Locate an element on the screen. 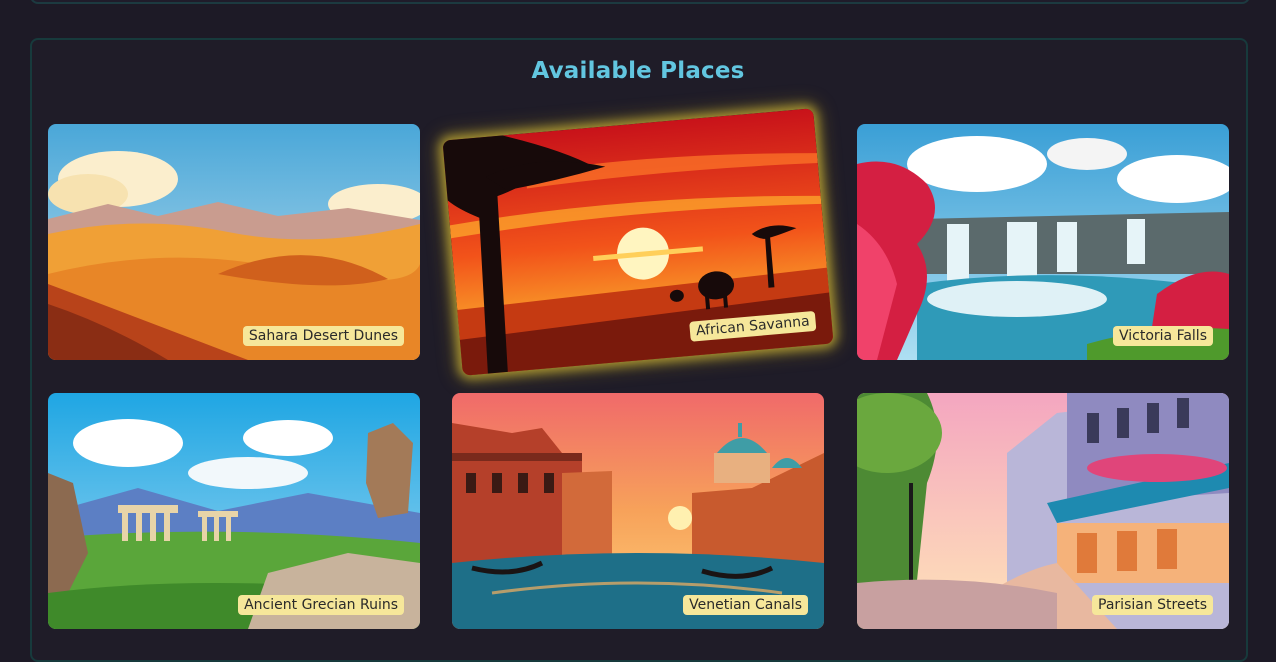 This screenshot has height=662, width=1276. place-card-victoria-falls: Victoria Falls is located at coordinates (1043, 242).